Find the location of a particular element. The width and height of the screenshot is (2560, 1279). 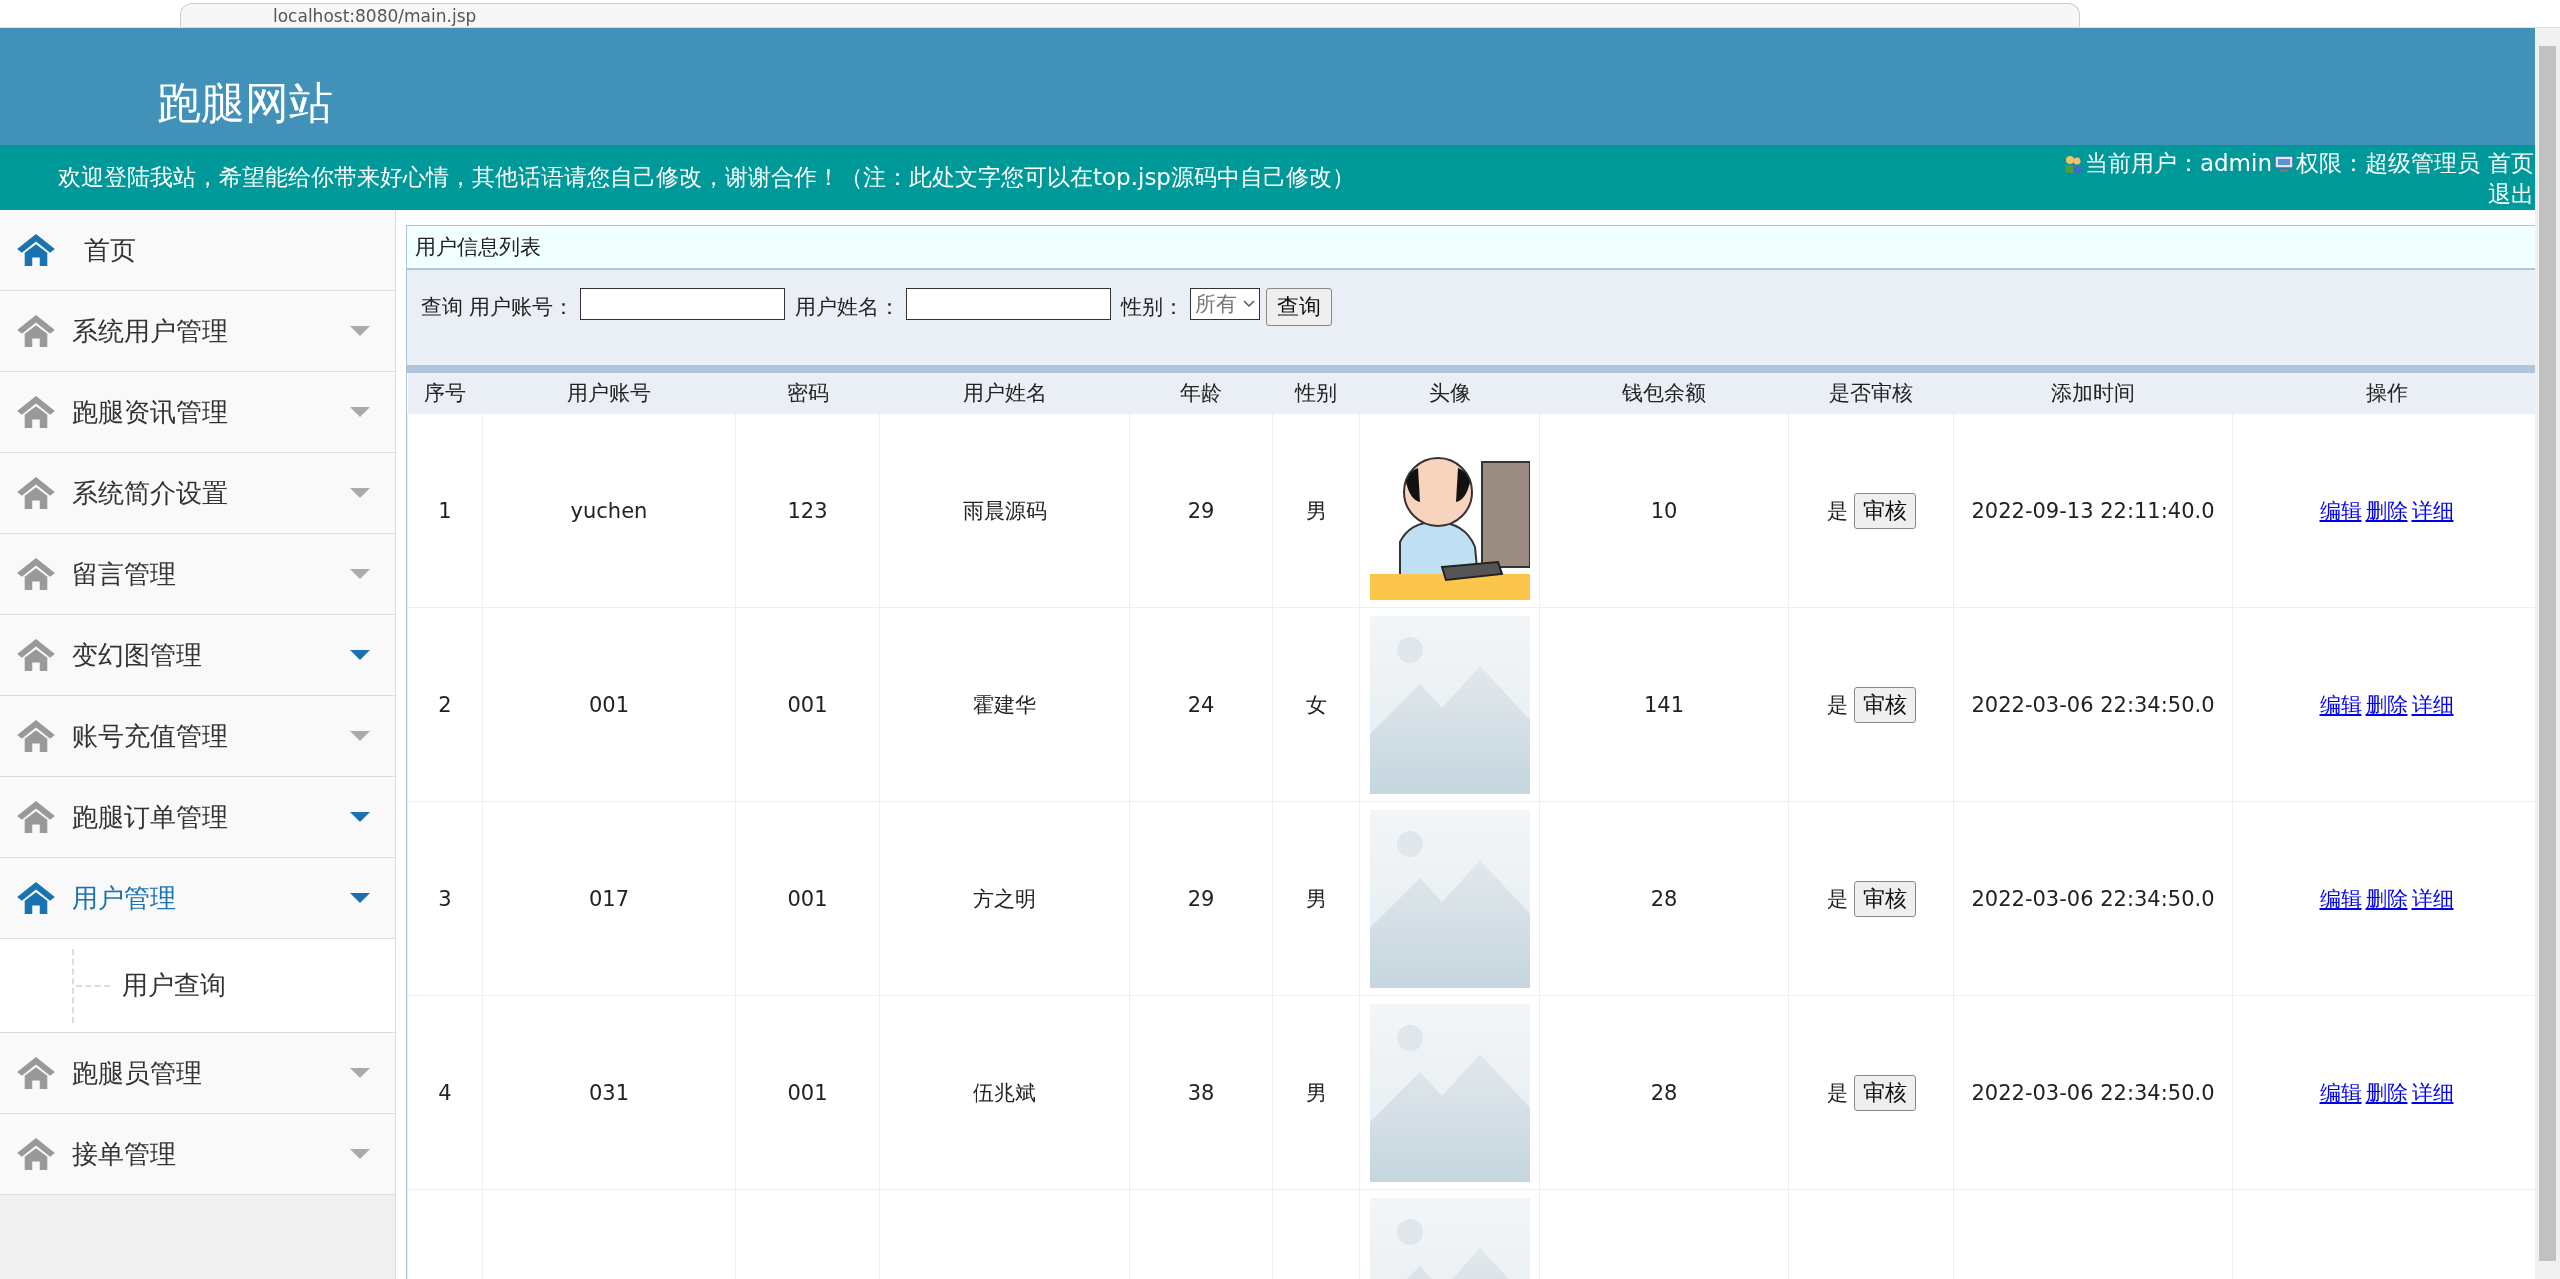

table-cell: 3 is located at coordinates (445, 898).